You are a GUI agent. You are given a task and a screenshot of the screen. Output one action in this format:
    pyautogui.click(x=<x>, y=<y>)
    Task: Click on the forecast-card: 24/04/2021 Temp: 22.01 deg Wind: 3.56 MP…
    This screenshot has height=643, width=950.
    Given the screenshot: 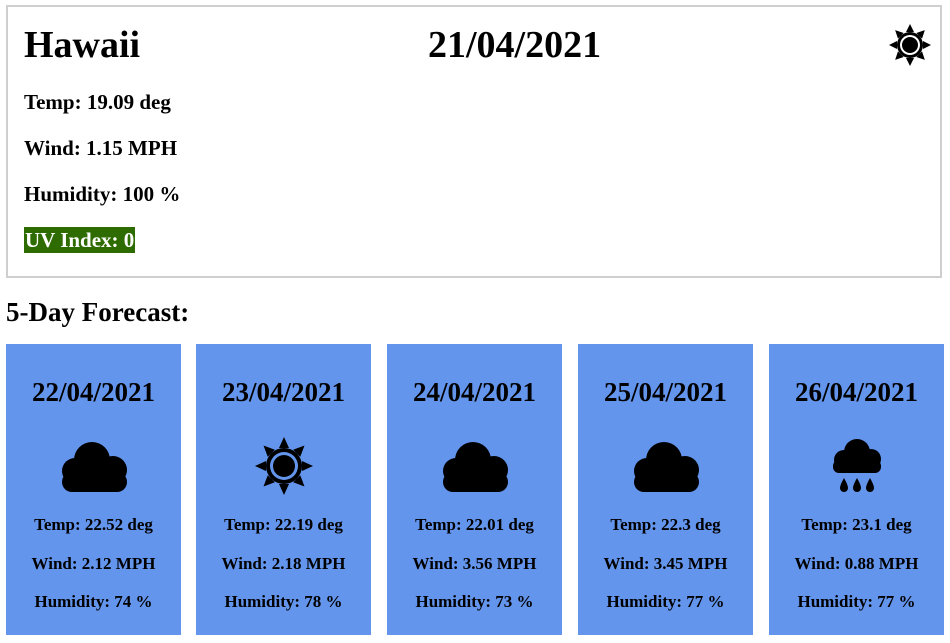 What is the action you would take?
    pyautogui.click(x=474, y=489)
    